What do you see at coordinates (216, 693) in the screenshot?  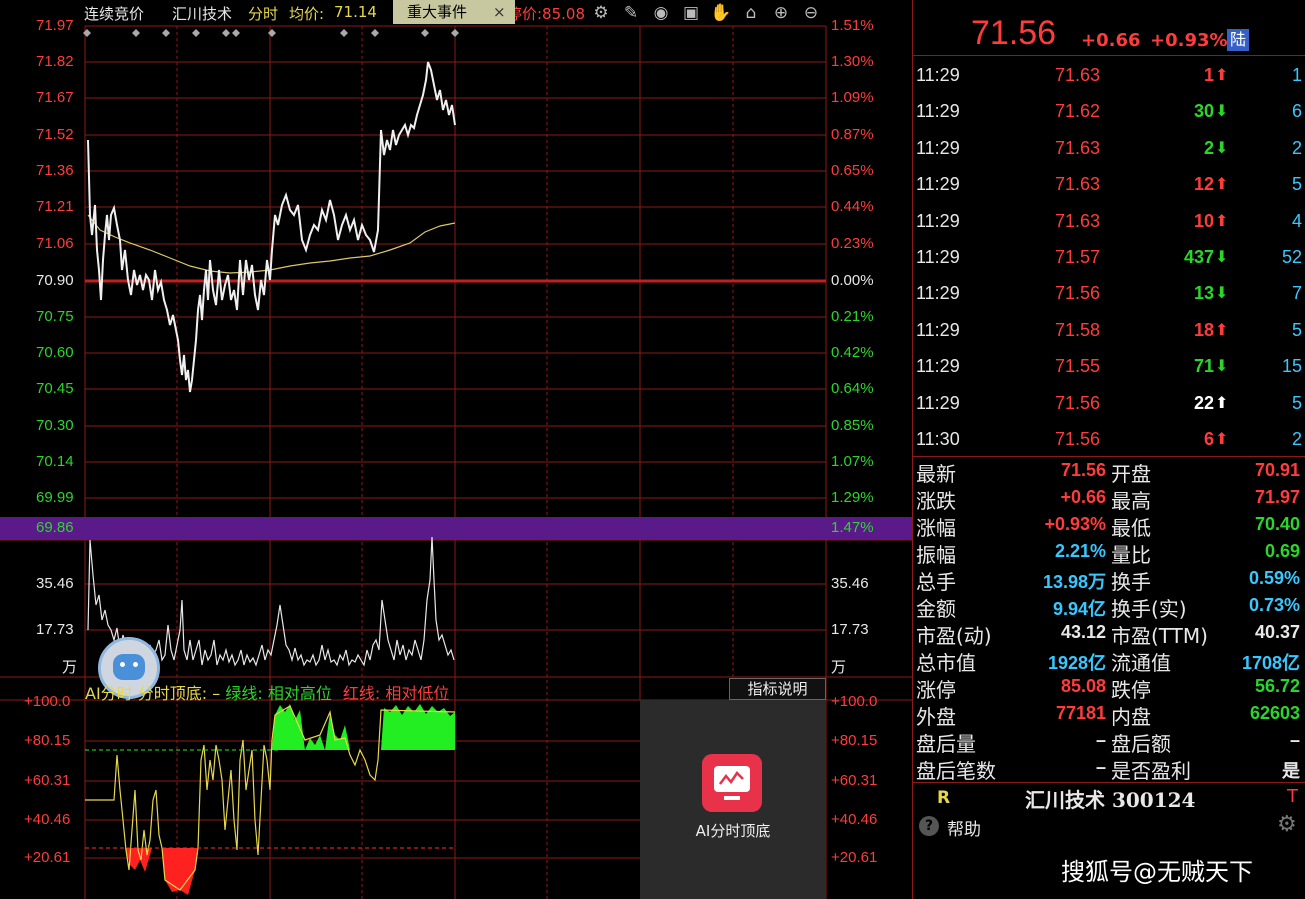 I see `indicator-dash: –` at bounding box center [216, 693].